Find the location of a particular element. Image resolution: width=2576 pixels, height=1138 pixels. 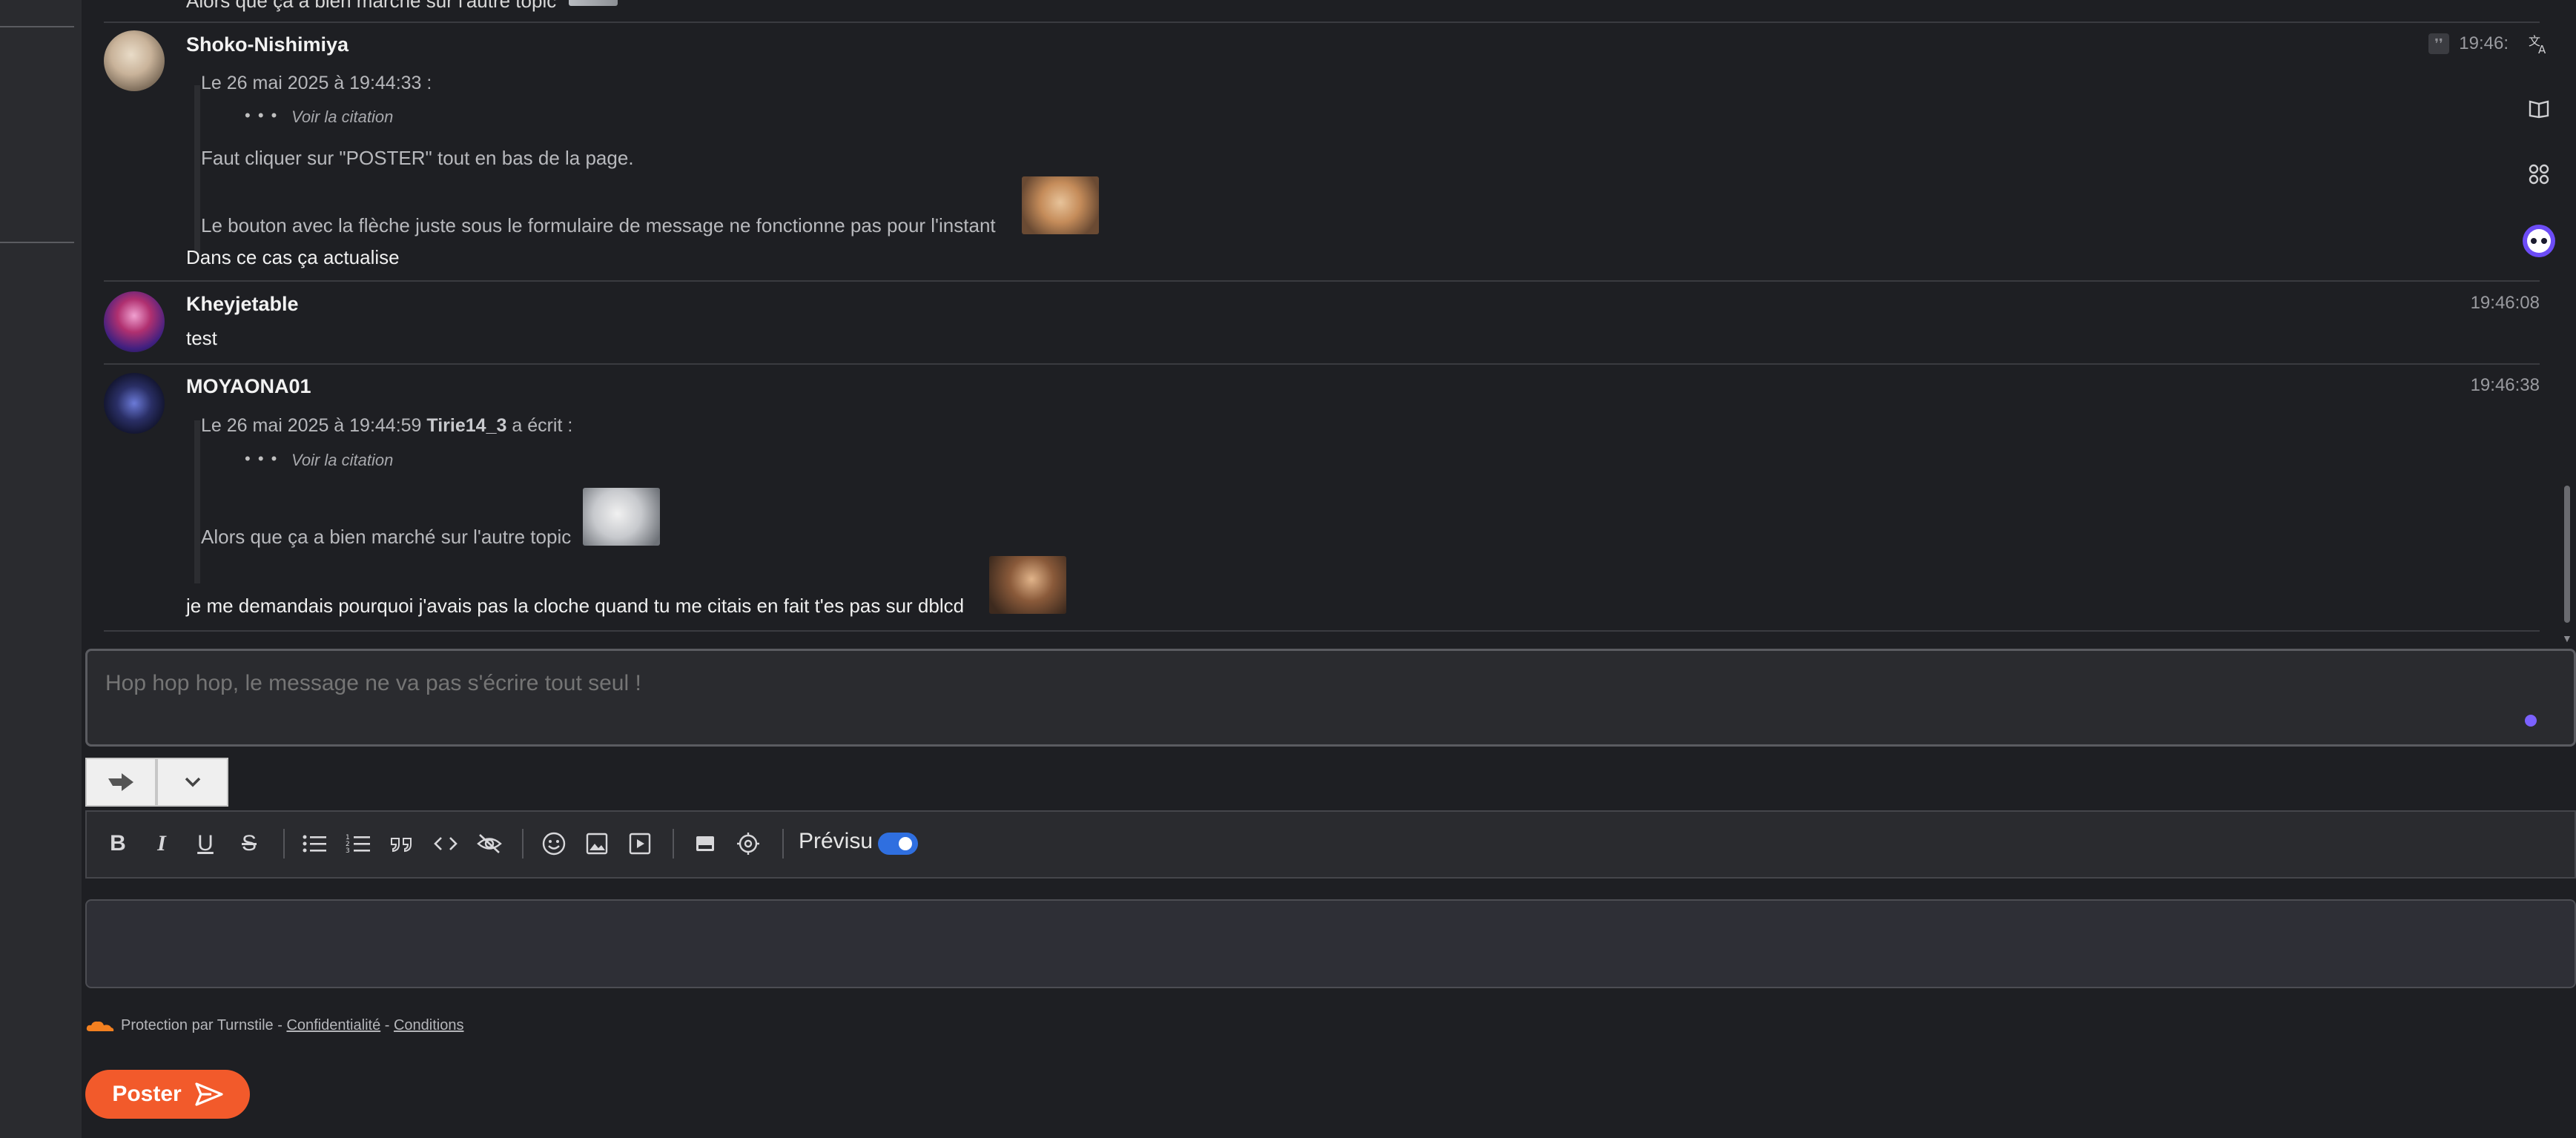

book-icon is located at coordinates (2538, 109).